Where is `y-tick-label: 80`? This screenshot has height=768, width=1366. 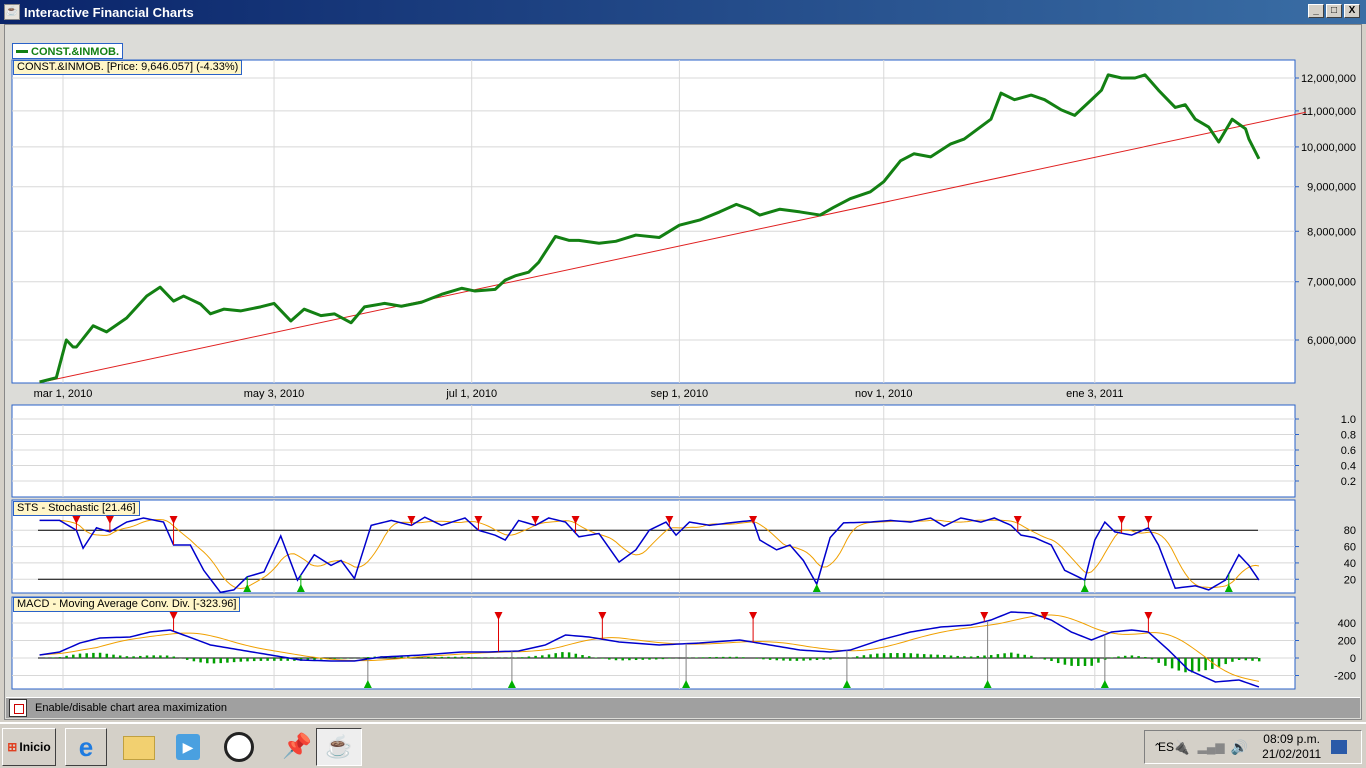
y-tick-label: 80 is located at coordinates (1350, 531).